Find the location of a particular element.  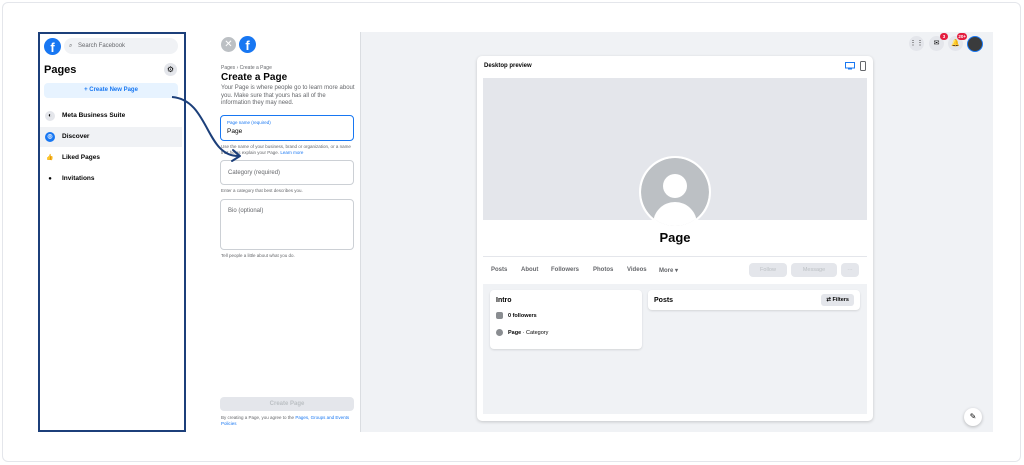

profile-placeholder-icon is located at coordinates (675, 192).